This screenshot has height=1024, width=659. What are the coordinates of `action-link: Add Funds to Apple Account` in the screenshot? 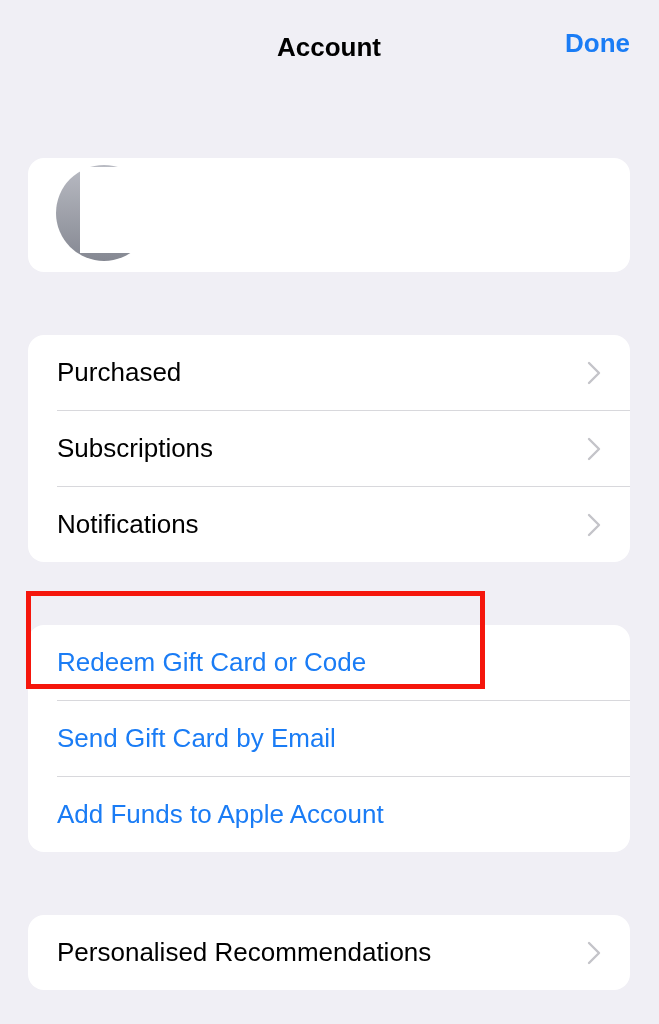 It's located at (343, 814).